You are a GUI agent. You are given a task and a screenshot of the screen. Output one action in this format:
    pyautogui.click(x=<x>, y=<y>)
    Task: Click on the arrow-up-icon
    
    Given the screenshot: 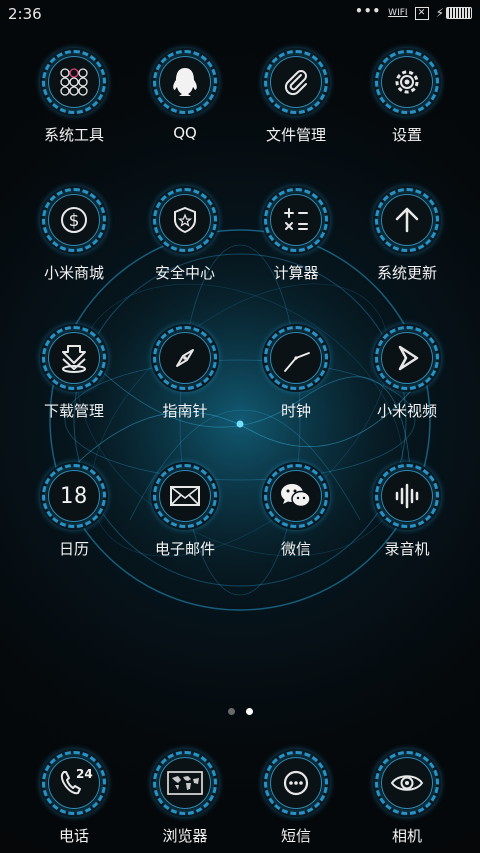 What is the action you would take?
    pyautogui.click(x=407, y=220)
    